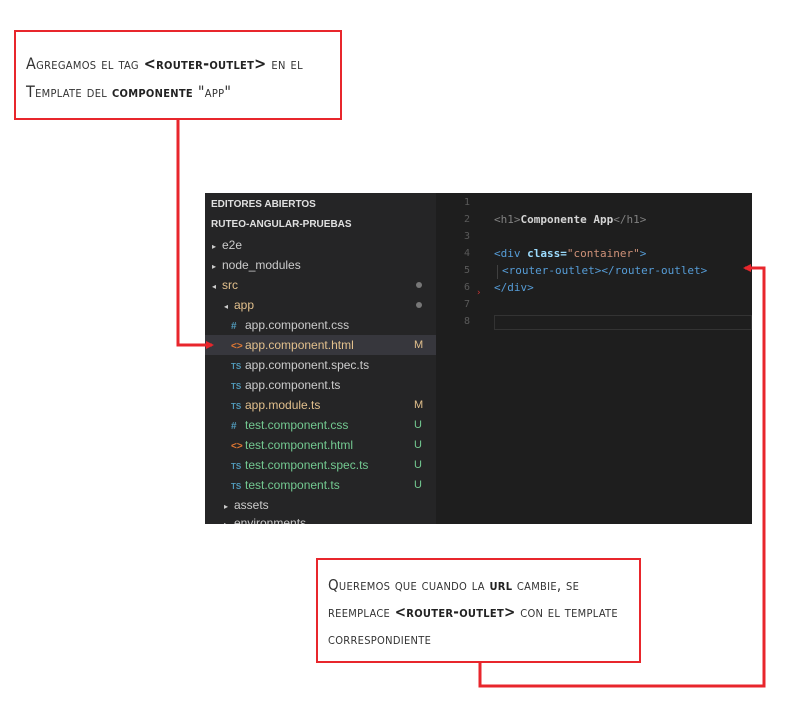 Image resolution: width=806 pixels, height=716 pixels. I want to click on callout-top-line2: Template del componente "app", so click(177, 92).